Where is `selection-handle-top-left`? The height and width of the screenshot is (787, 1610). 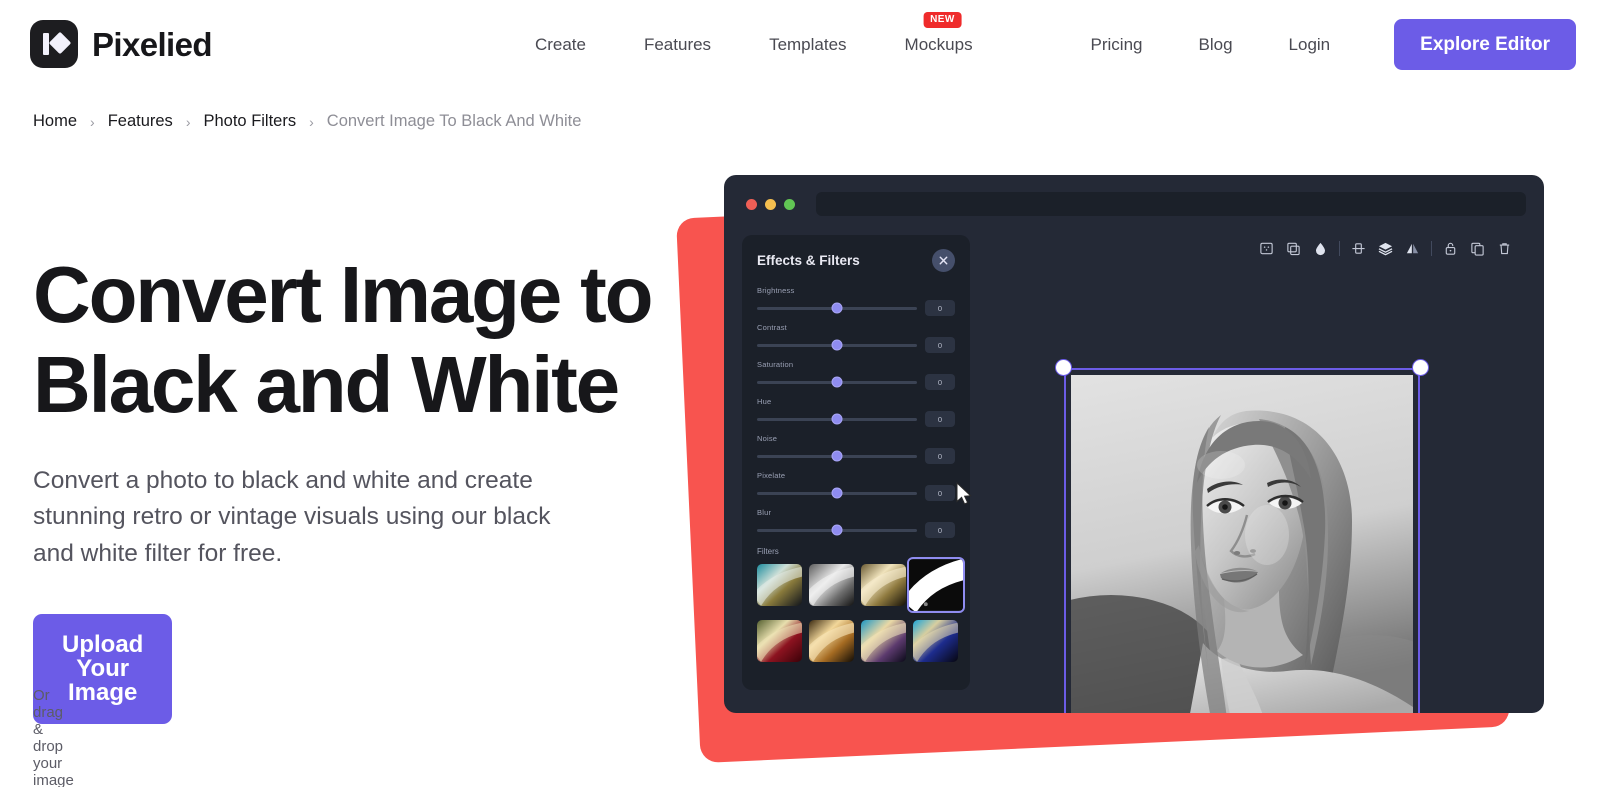
selection-handle-top-left is located at coordinates (1063, 367).